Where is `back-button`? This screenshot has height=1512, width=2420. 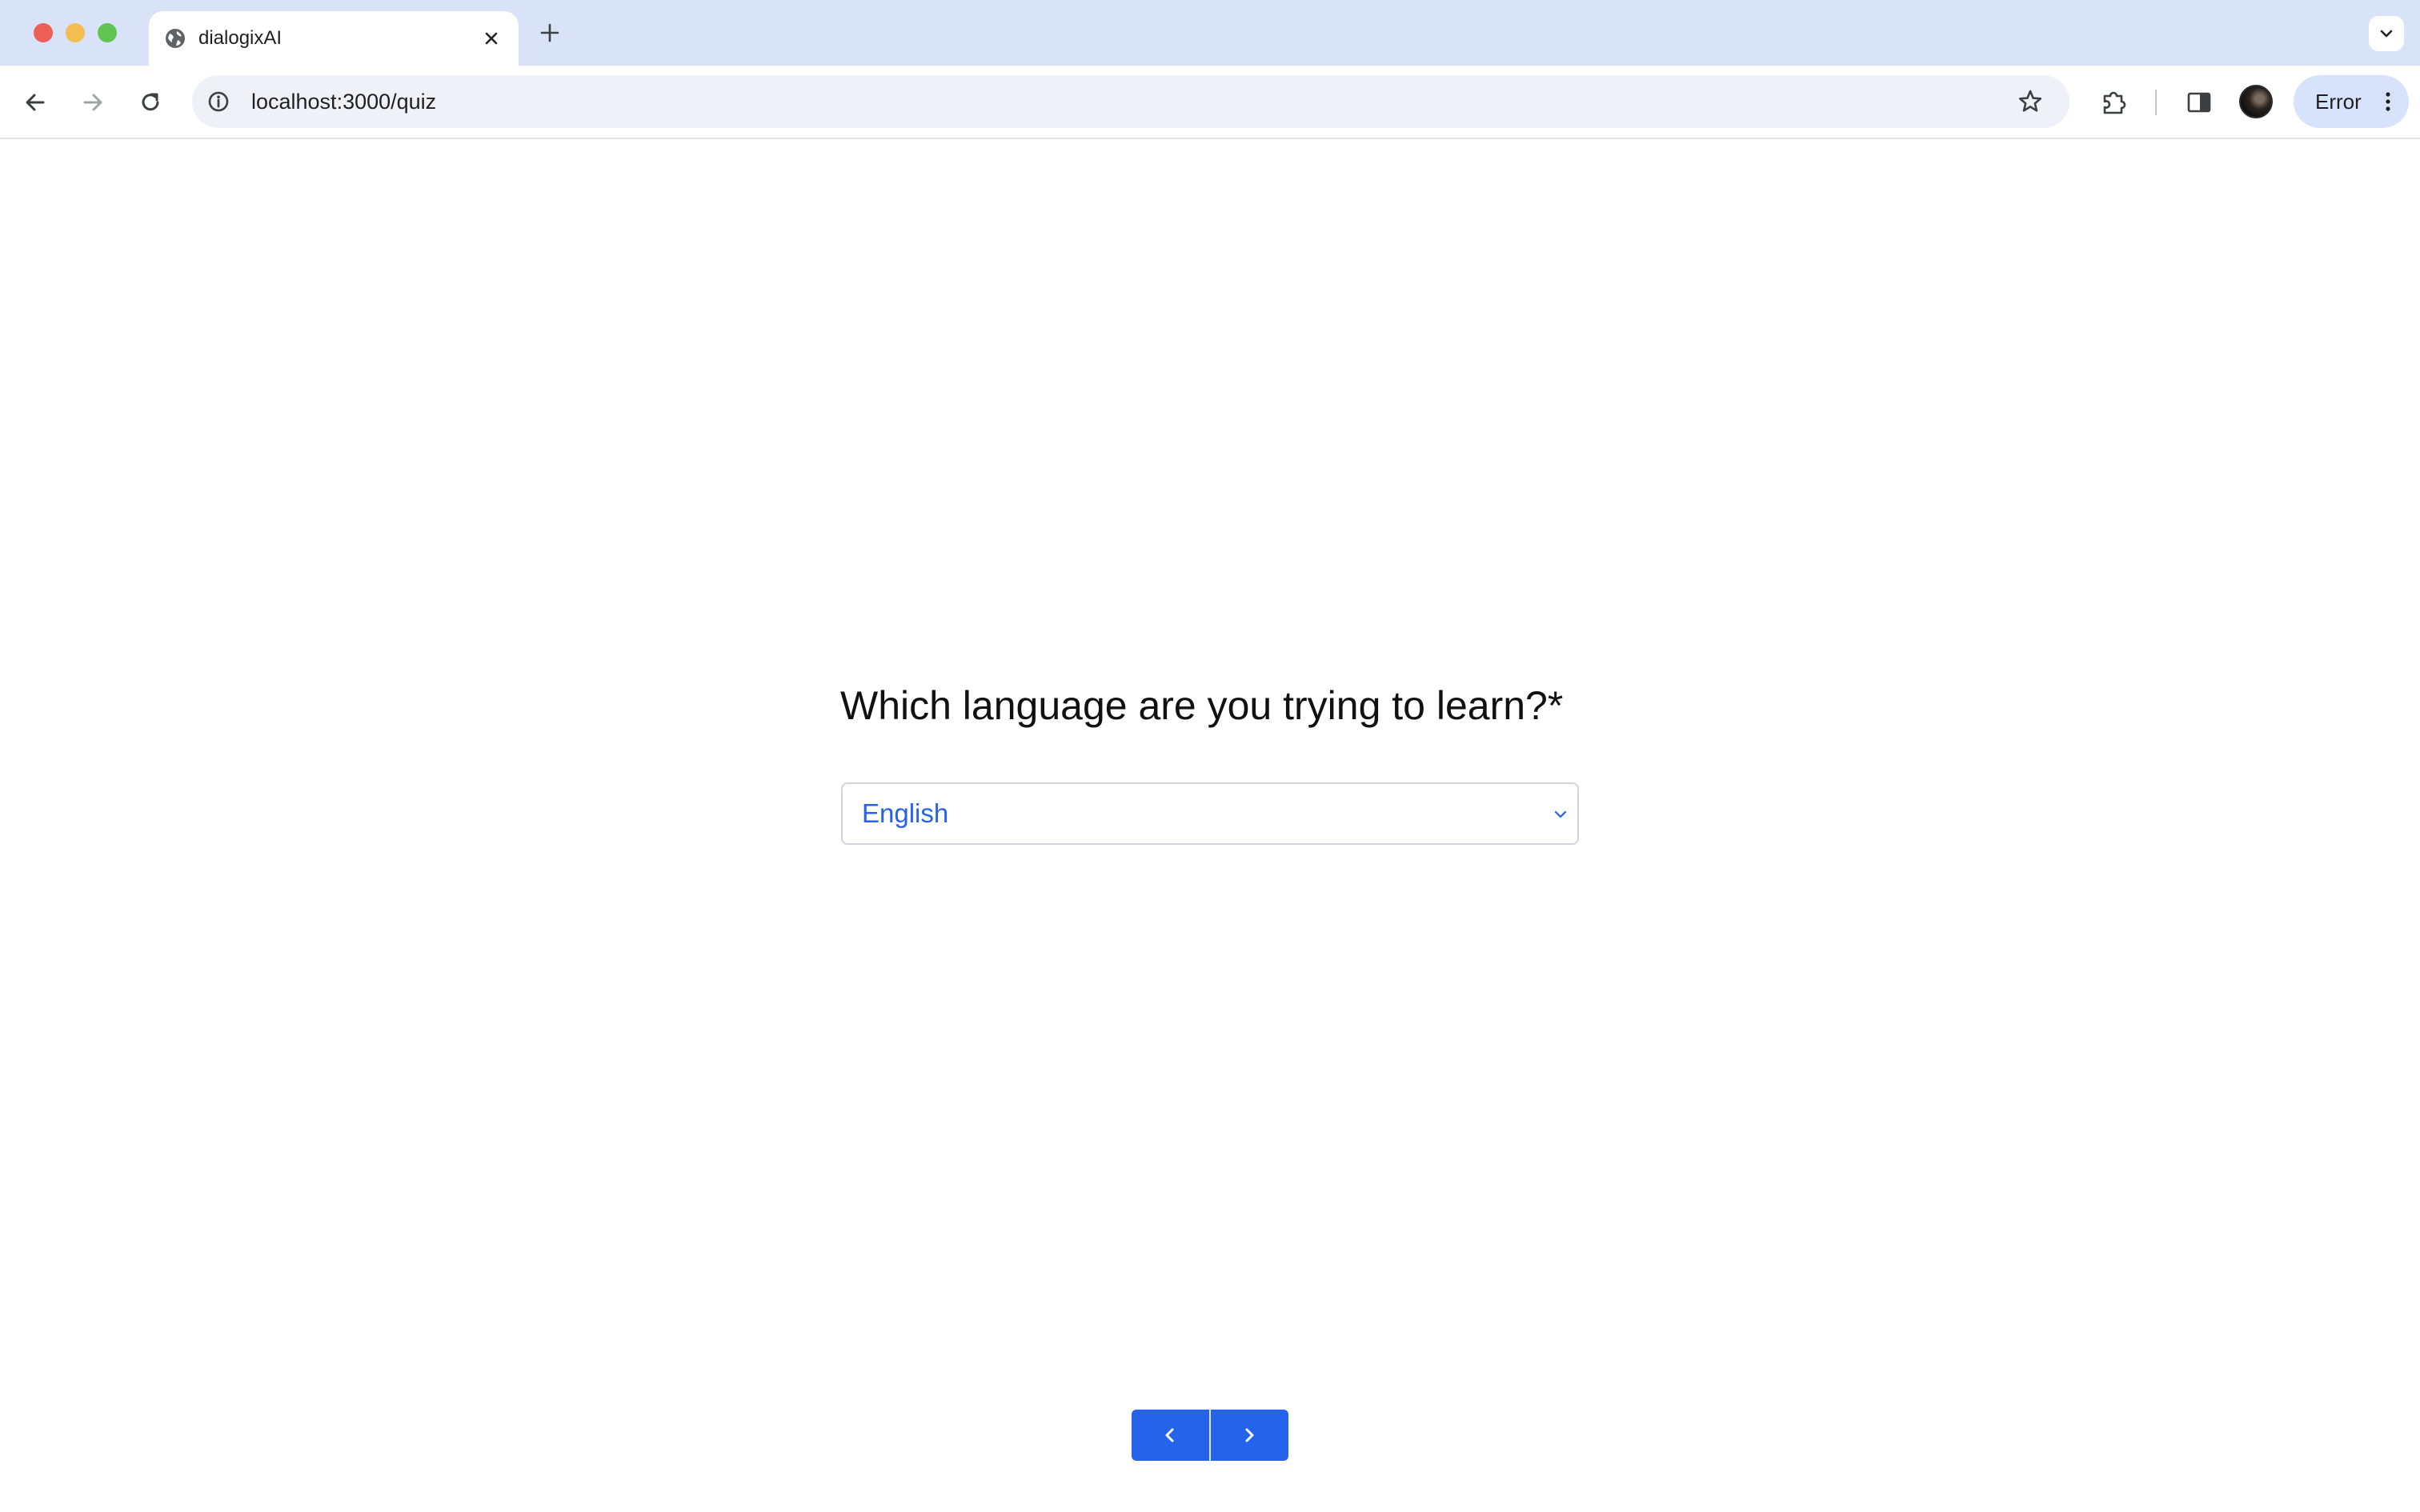
back-button is located at coordinates (35, 102).